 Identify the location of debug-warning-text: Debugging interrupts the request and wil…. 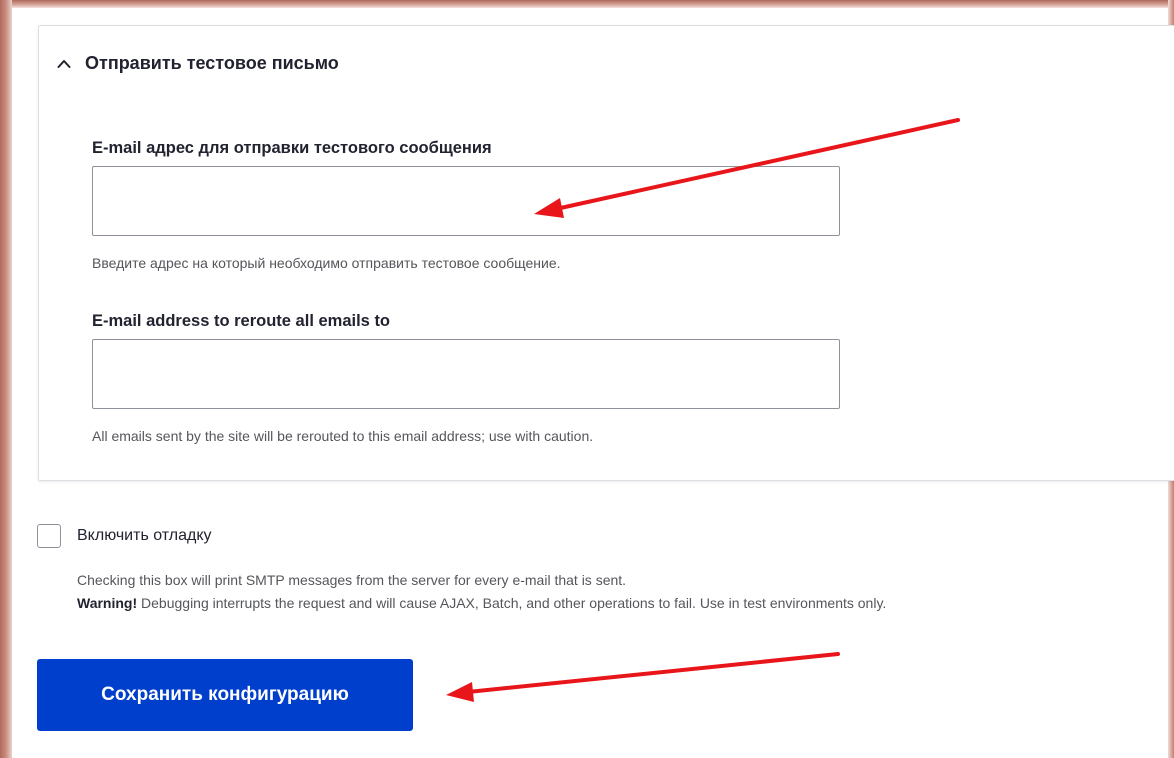
(512, 603).